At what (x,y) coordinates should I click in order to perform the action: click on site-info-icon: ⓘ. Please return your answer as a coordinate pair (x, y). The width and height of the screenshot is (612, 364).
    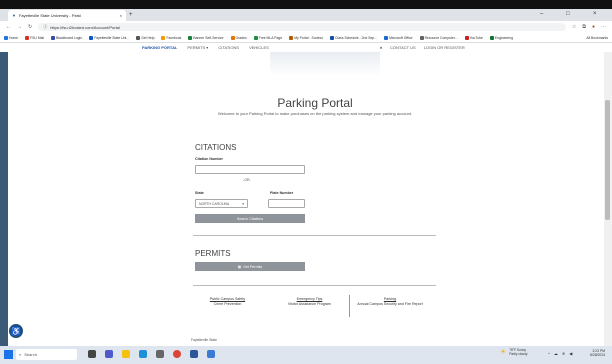
    Looking at the image, I should click on (45, 27).